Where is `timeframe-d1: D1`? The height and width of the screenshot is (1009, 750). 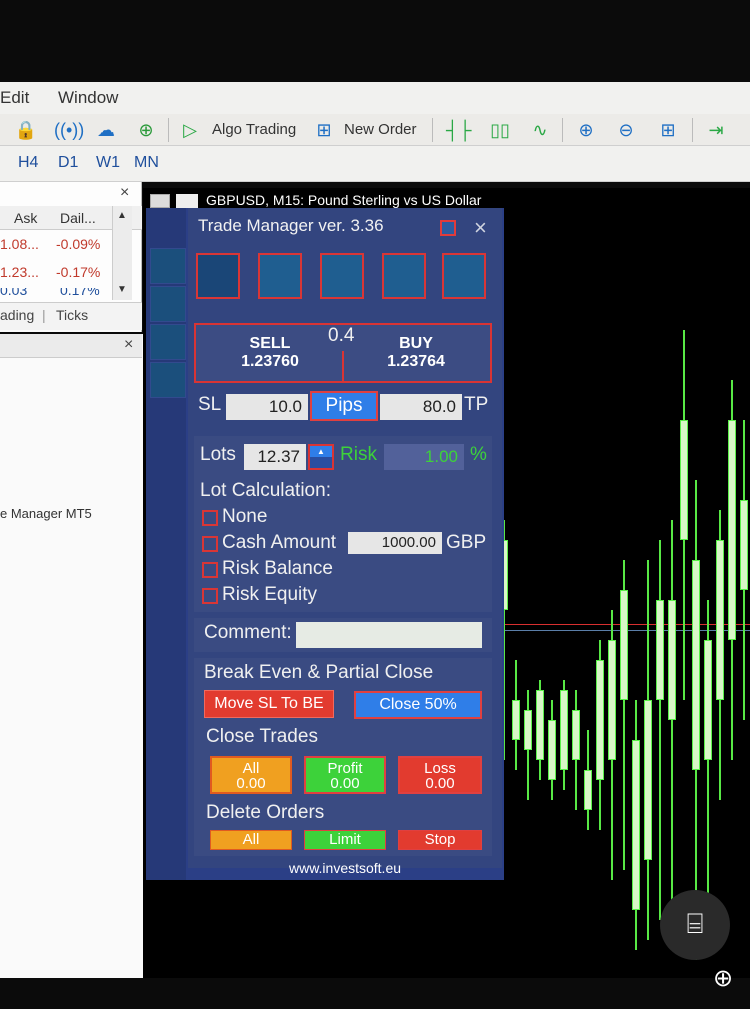
timeframe-d1: D1 is located at coordinates (68, 163).